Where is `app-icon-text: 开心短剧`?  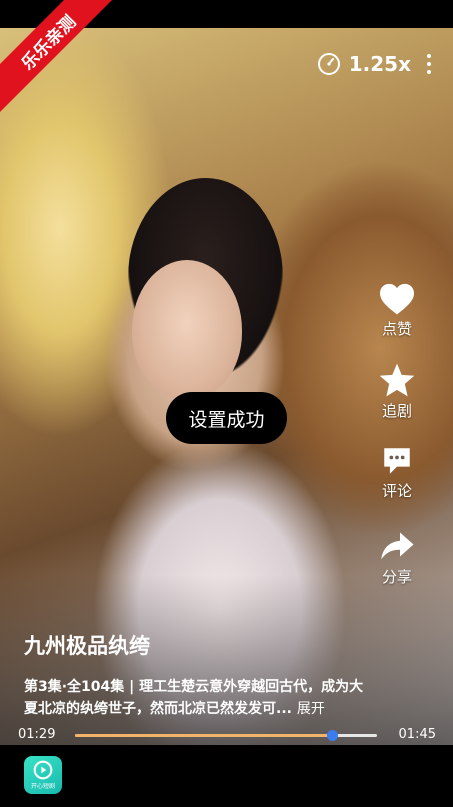
app-icon-text: 开心短剧 is located at coordinates (42, 786).